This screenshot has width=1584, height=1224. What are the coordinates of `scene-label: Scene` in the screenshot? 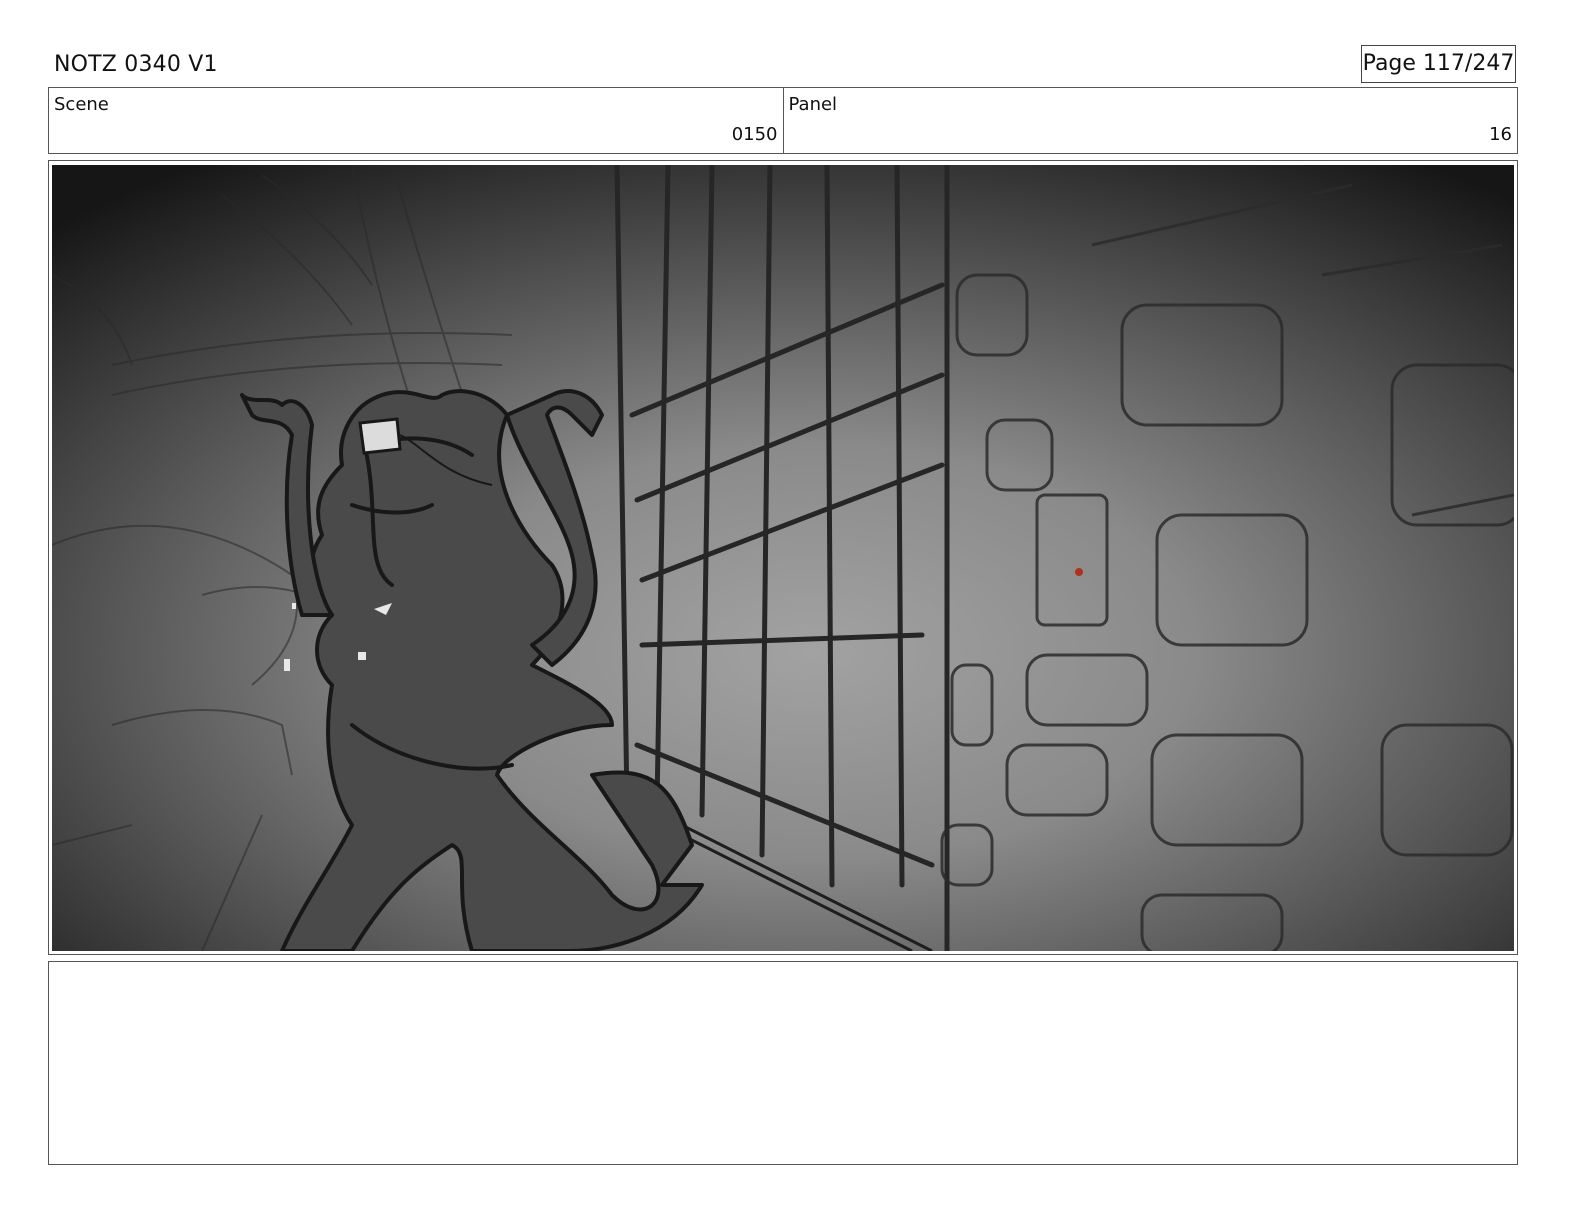 It's located at (81, 104).